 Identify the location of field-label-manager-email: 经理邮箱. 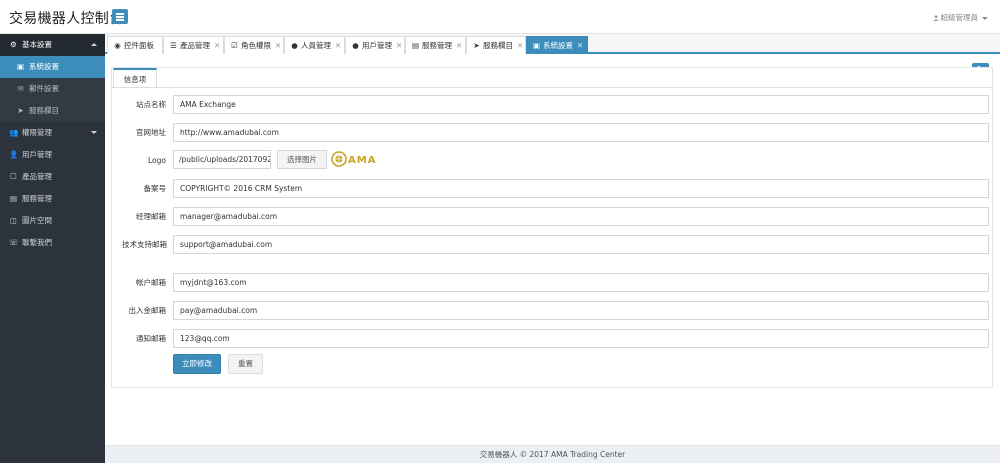
(151, 216).